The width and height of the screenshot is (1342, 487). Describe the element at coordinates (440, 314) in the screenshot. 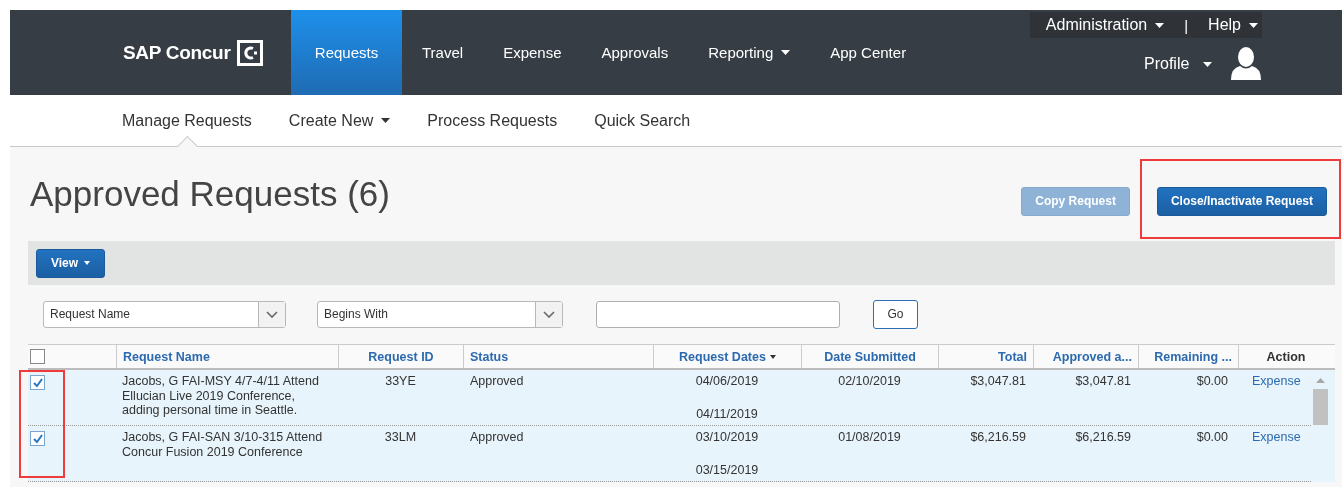

I see `operator-select: Begins With` at that location.